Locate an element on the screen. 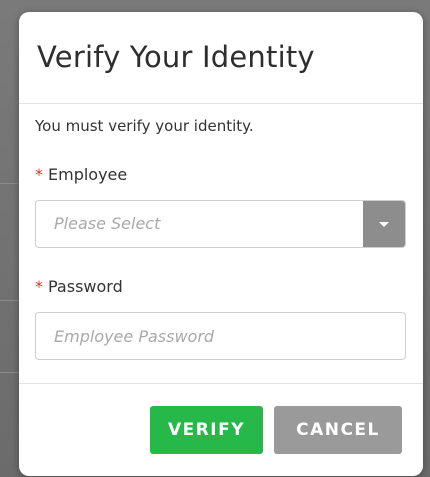 This screenshot has width=430, height=477. employee-select: Please Select is located at coordinates (220, 224).